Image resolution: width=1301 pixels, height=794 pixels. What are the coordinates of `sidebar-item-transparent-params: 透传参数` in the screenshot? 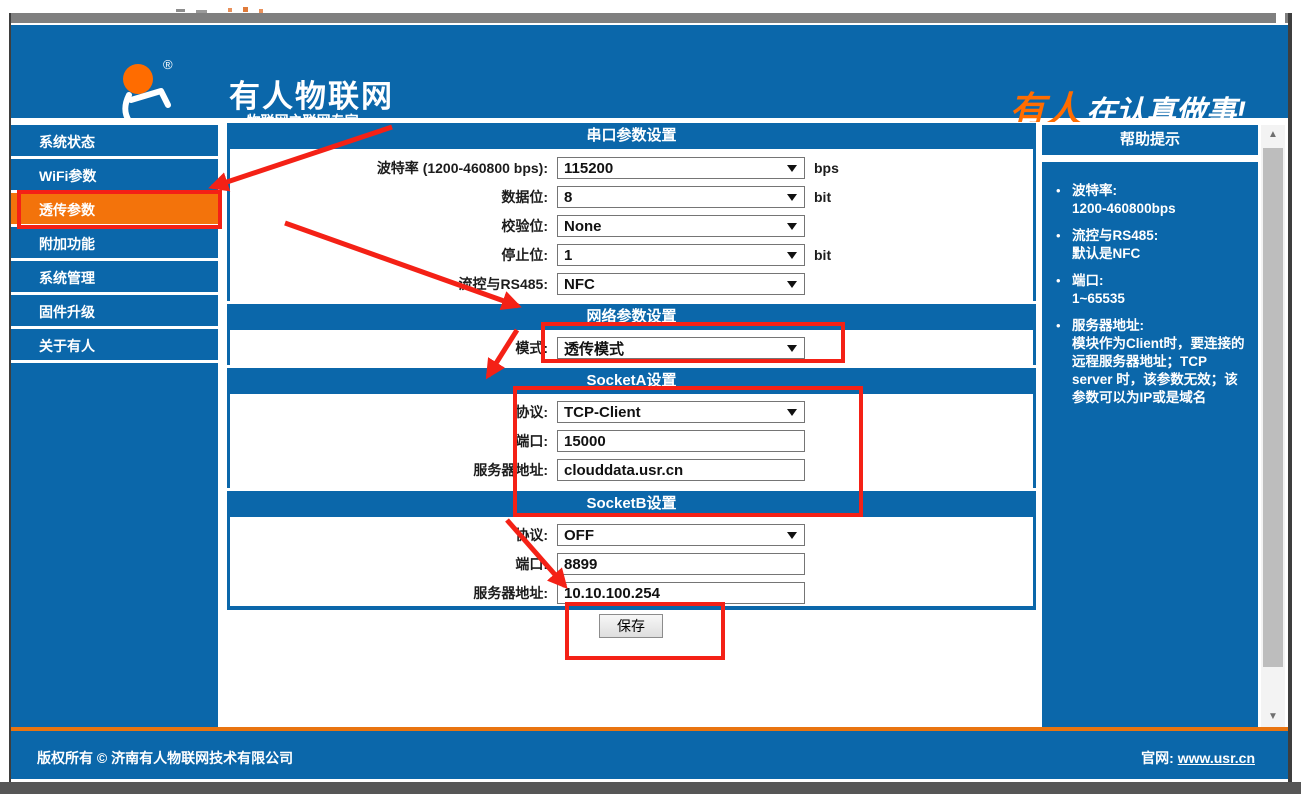 It's located at (114, 210).